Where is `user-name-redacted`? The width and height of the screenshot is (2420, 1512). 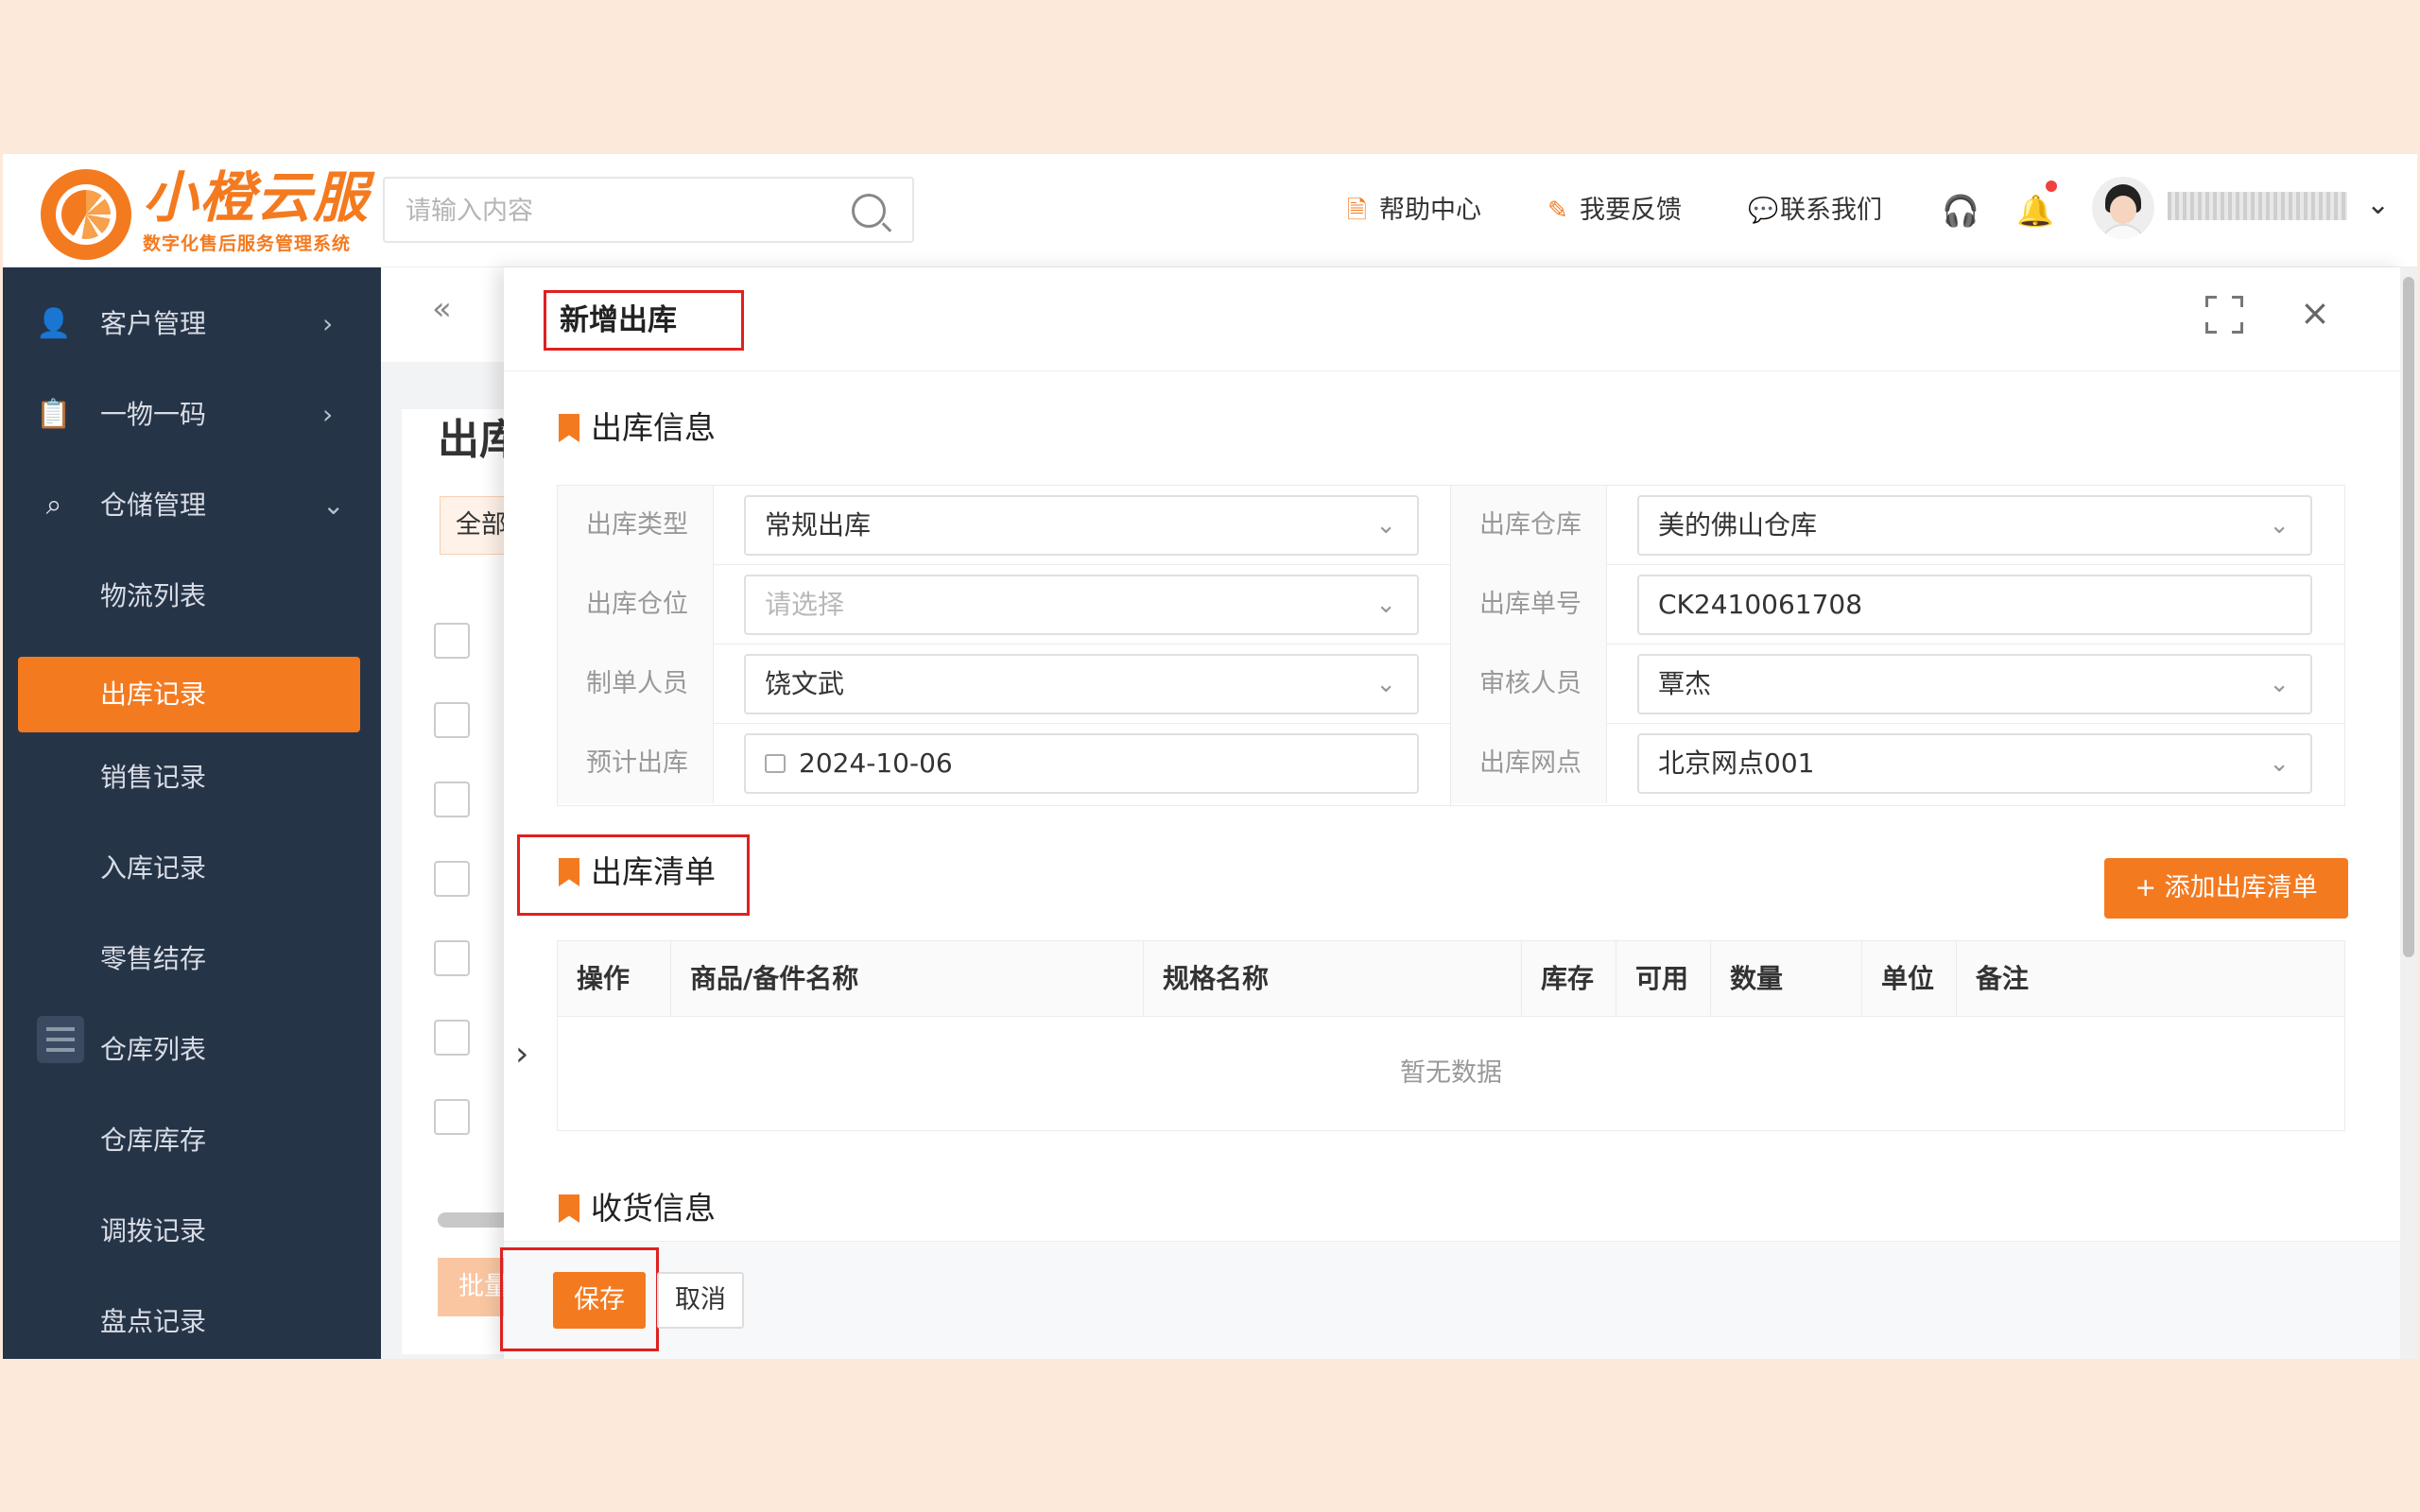
user-name-redacted is located at coordinates (2257, 206).